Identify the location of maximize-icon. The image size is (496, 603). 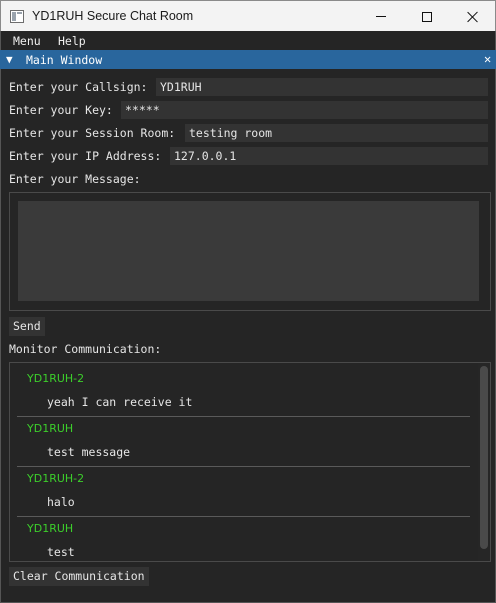
(427, 16).